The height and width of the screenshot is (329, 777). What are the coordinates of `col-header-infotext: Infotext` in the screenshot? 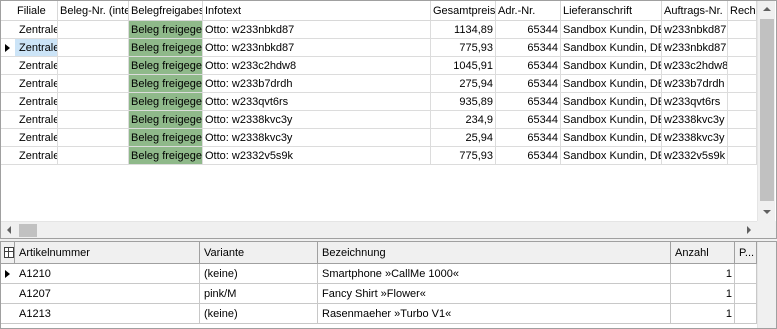 It's located at (317, 10).